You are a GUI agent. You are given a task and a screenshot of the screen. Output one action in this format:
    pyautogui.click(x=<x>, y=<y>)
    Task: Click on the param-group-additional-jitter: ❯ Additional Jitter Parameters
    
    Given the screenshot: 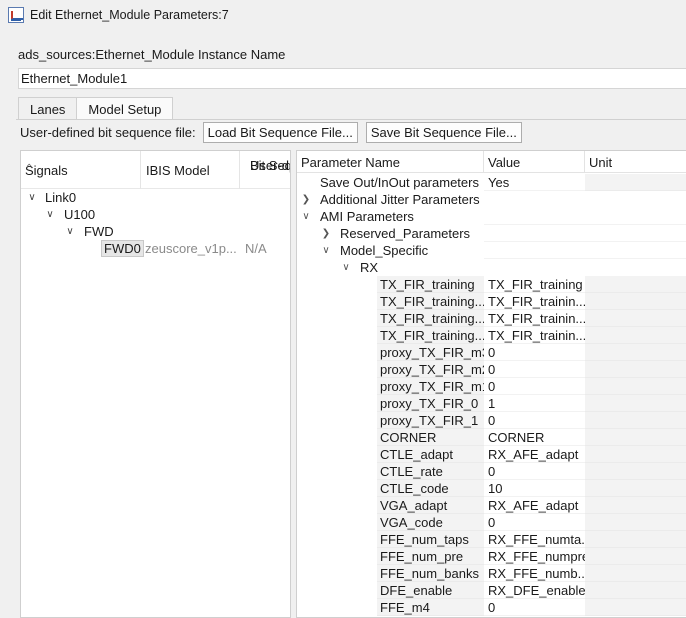 What is the action you would take?
    pyautogui.click(x=491, y=199)
    